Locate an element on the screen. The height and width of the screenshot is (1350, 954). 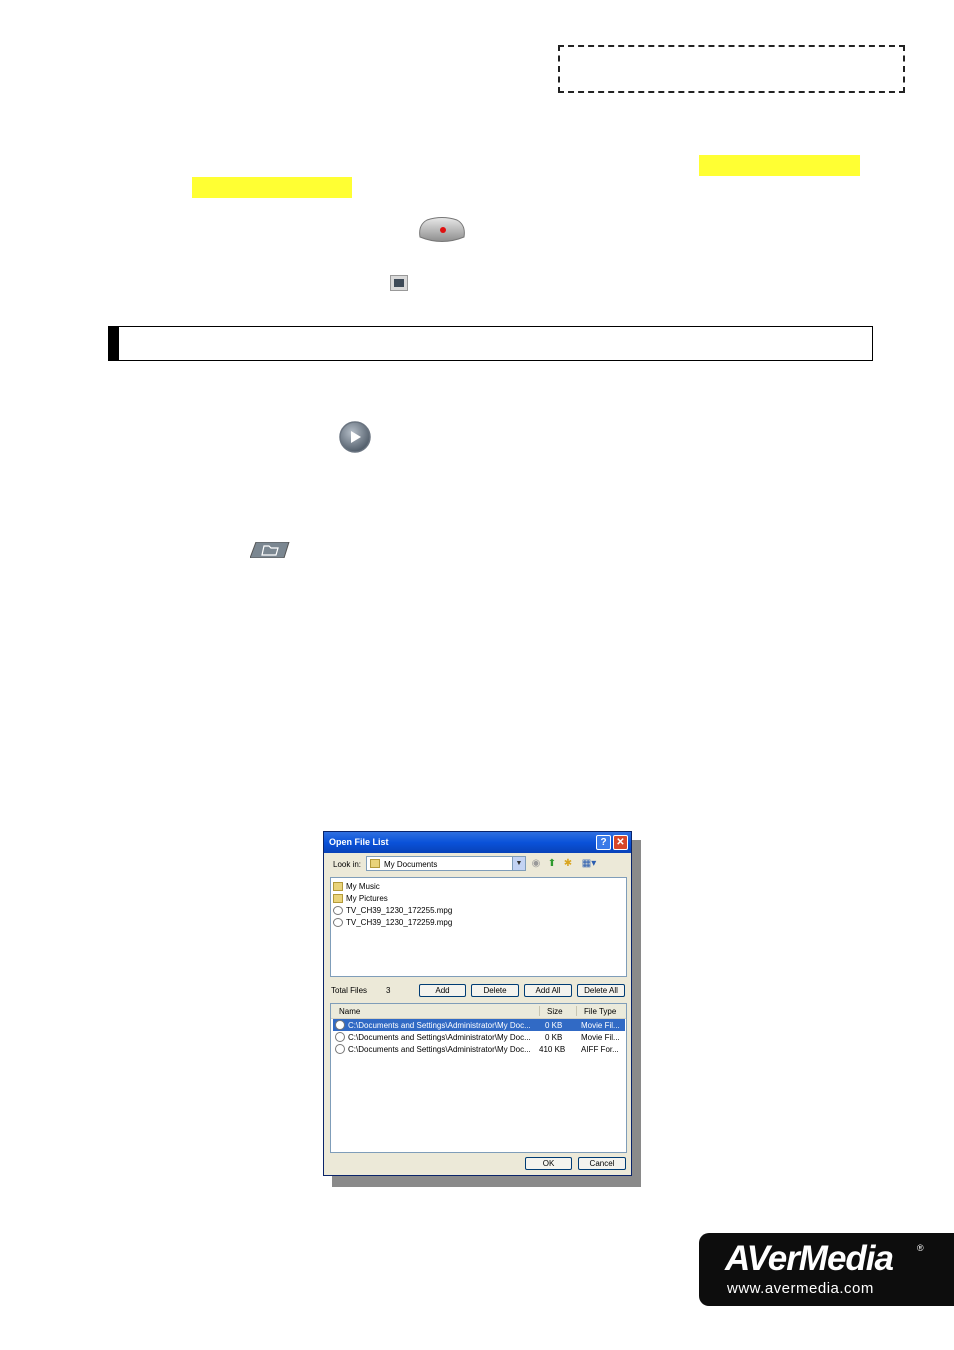
logo-brand: AVerMedia is located at coordinates (809, 1258).